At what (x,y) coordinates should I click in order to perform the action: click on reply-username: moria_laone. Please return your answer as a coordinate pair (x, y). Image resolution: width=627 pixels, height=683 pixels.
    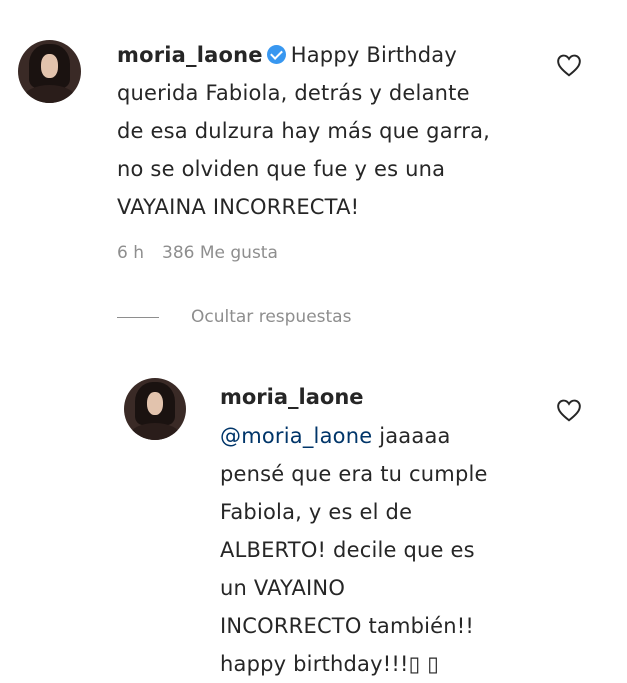
    Looking at the image, I should click on (292, 397).